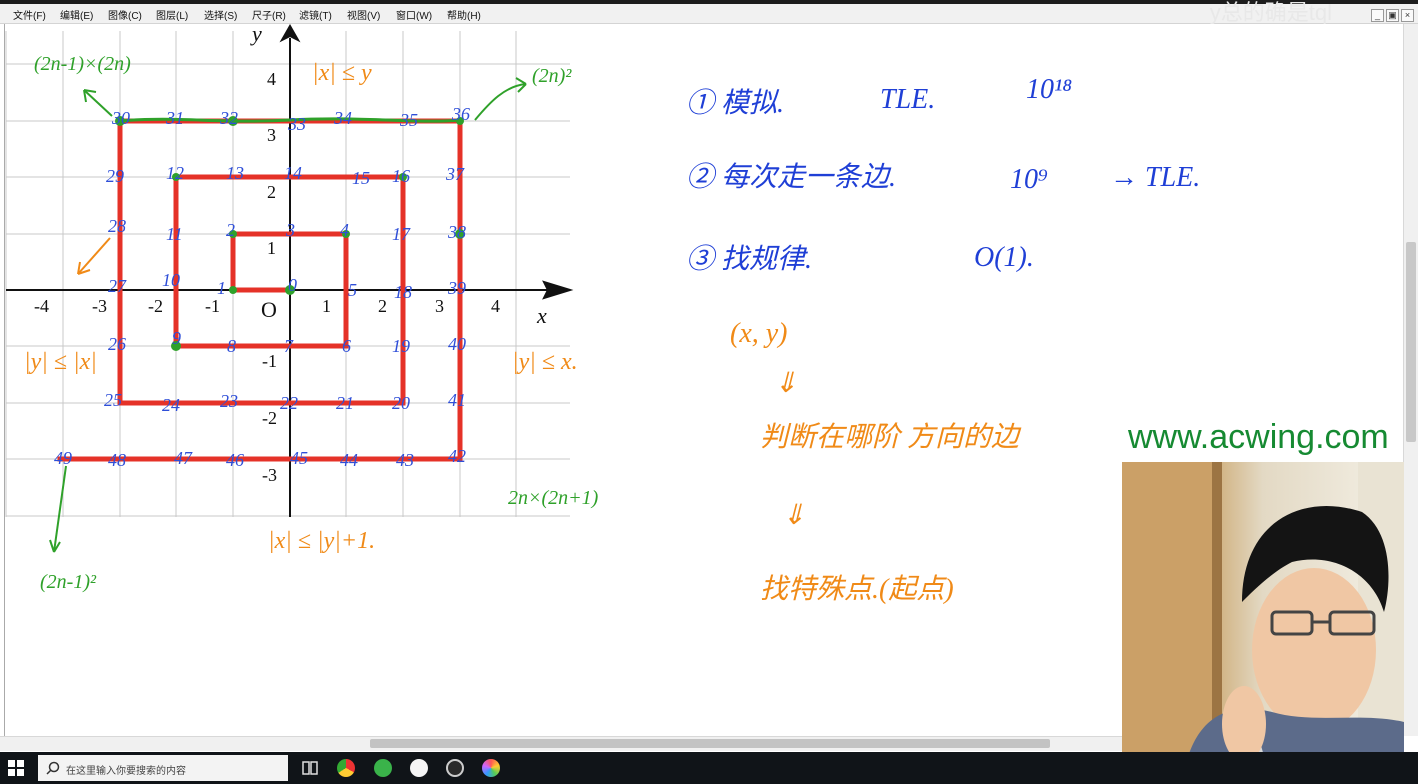  I want to click on note-1-complexity: TLE., so click(907, 99).